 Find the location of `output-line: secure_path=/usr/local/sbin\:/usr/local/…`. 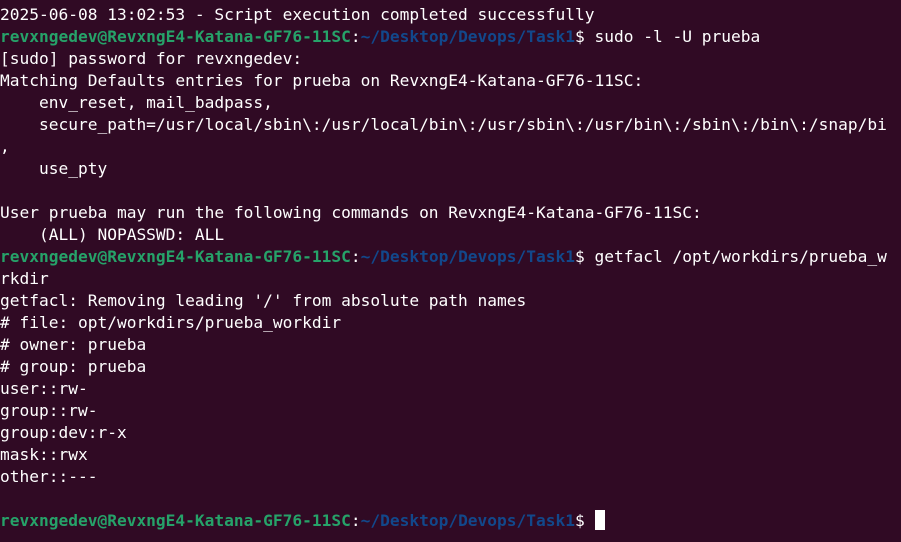

output-line: secure_path=/usr/local/sbin\:/usr/local/… is located at coordinates (443, 124).